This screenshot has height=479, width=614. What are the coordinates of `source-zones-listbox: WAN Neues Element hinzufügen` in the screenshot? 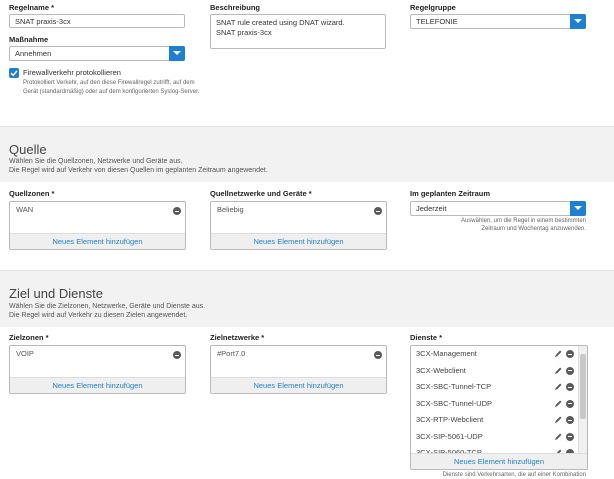 It's located at (97, 225).